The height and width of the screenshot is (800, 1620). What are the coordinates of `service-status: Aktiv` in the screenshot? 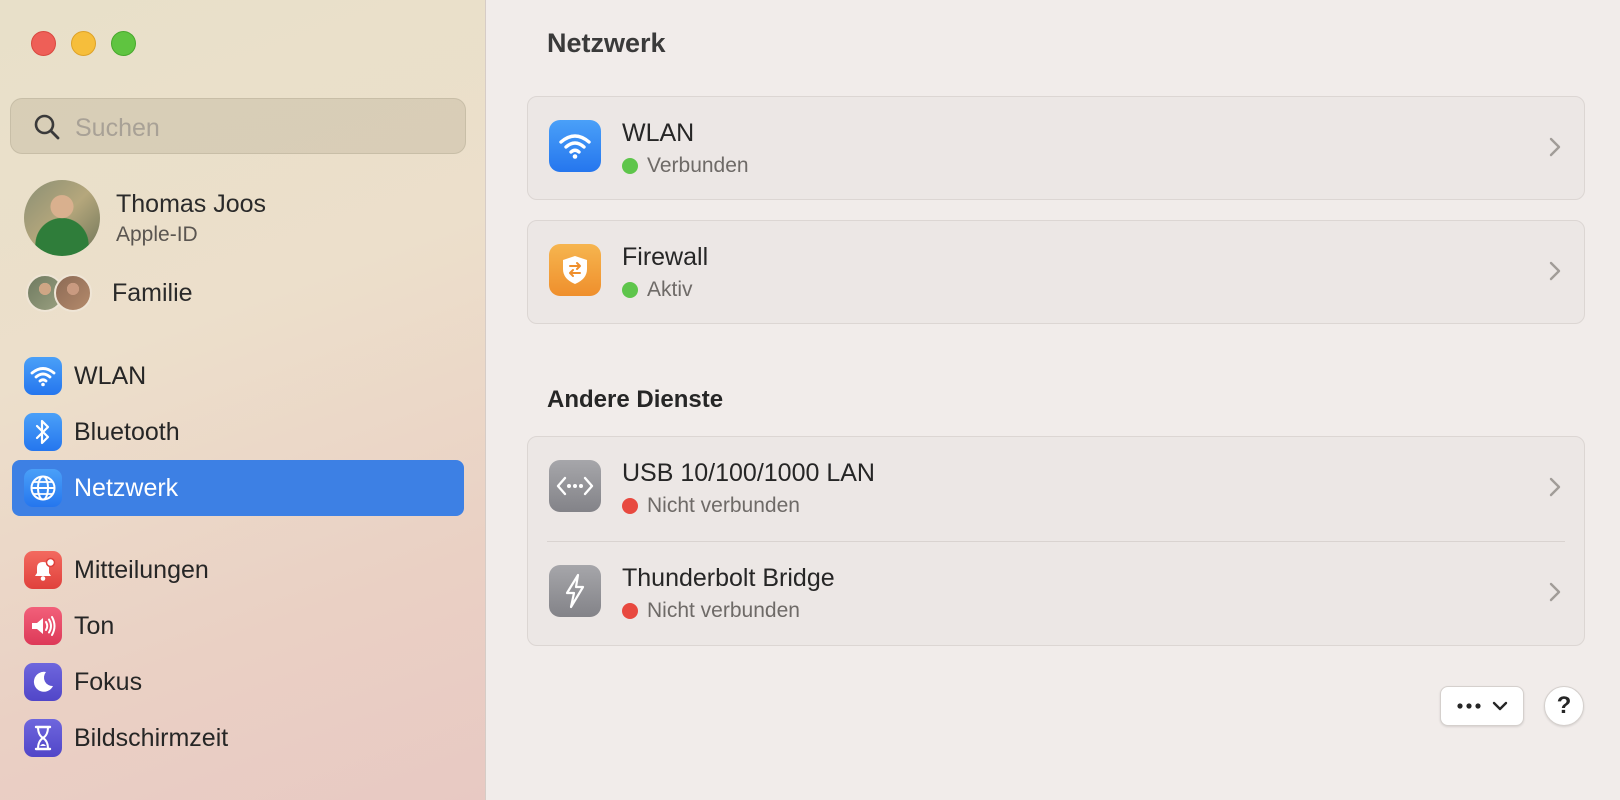 It's located at (657, 290).